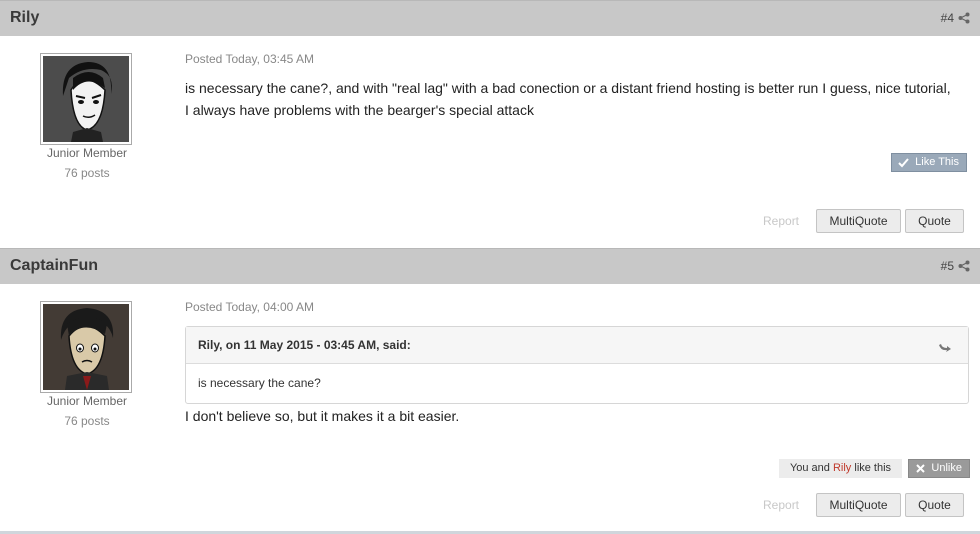 The width and height of the screenshot is (980, 534). I want to click on quote-text: is necessary the cane?, so click(259, 383).